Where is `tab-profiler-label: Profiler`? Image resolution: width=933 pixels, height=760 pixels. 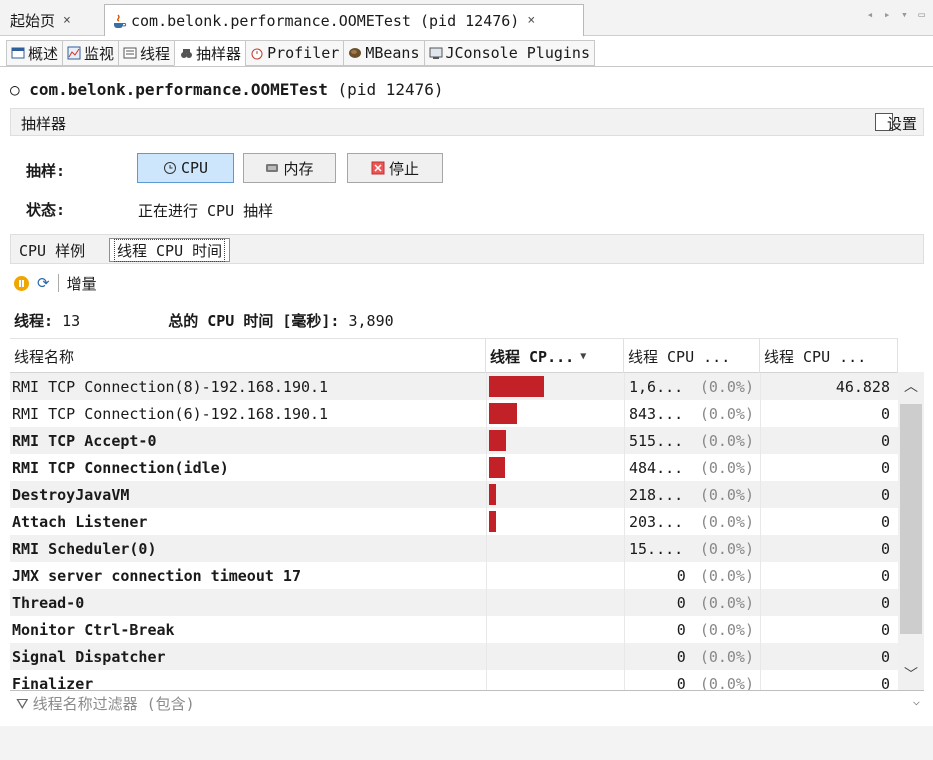
tab-profiler-label: Profiler is located at coordinates (303, 53).